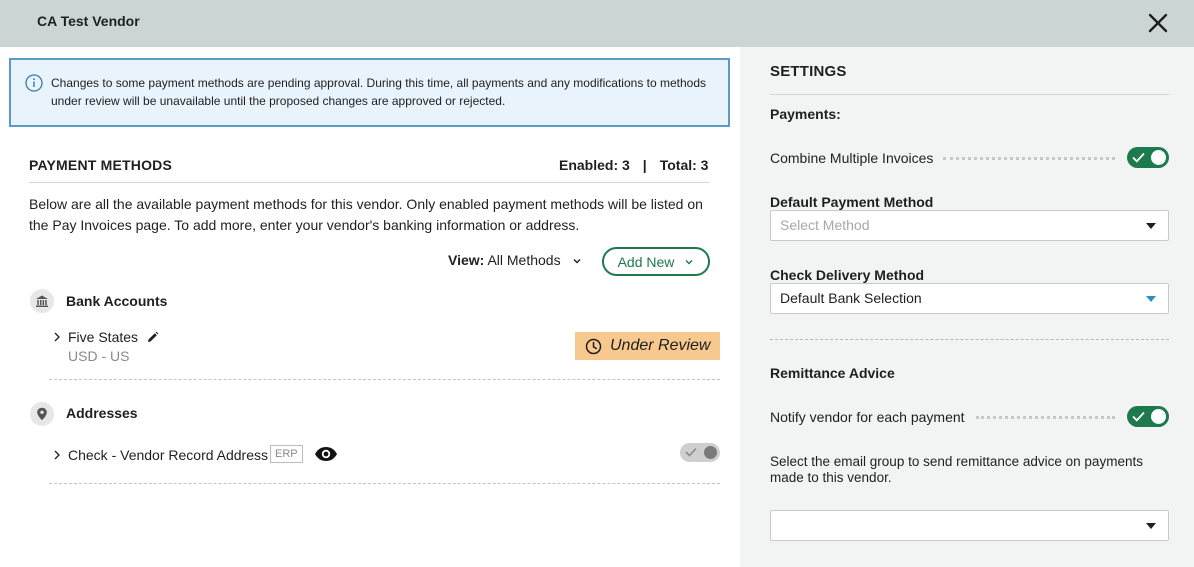 The image size is (1194, 567). What do you see at coordinates (102, 413) in the screenshot?
I see `addresses-title: Addresses` at bounding box center [102, 413].